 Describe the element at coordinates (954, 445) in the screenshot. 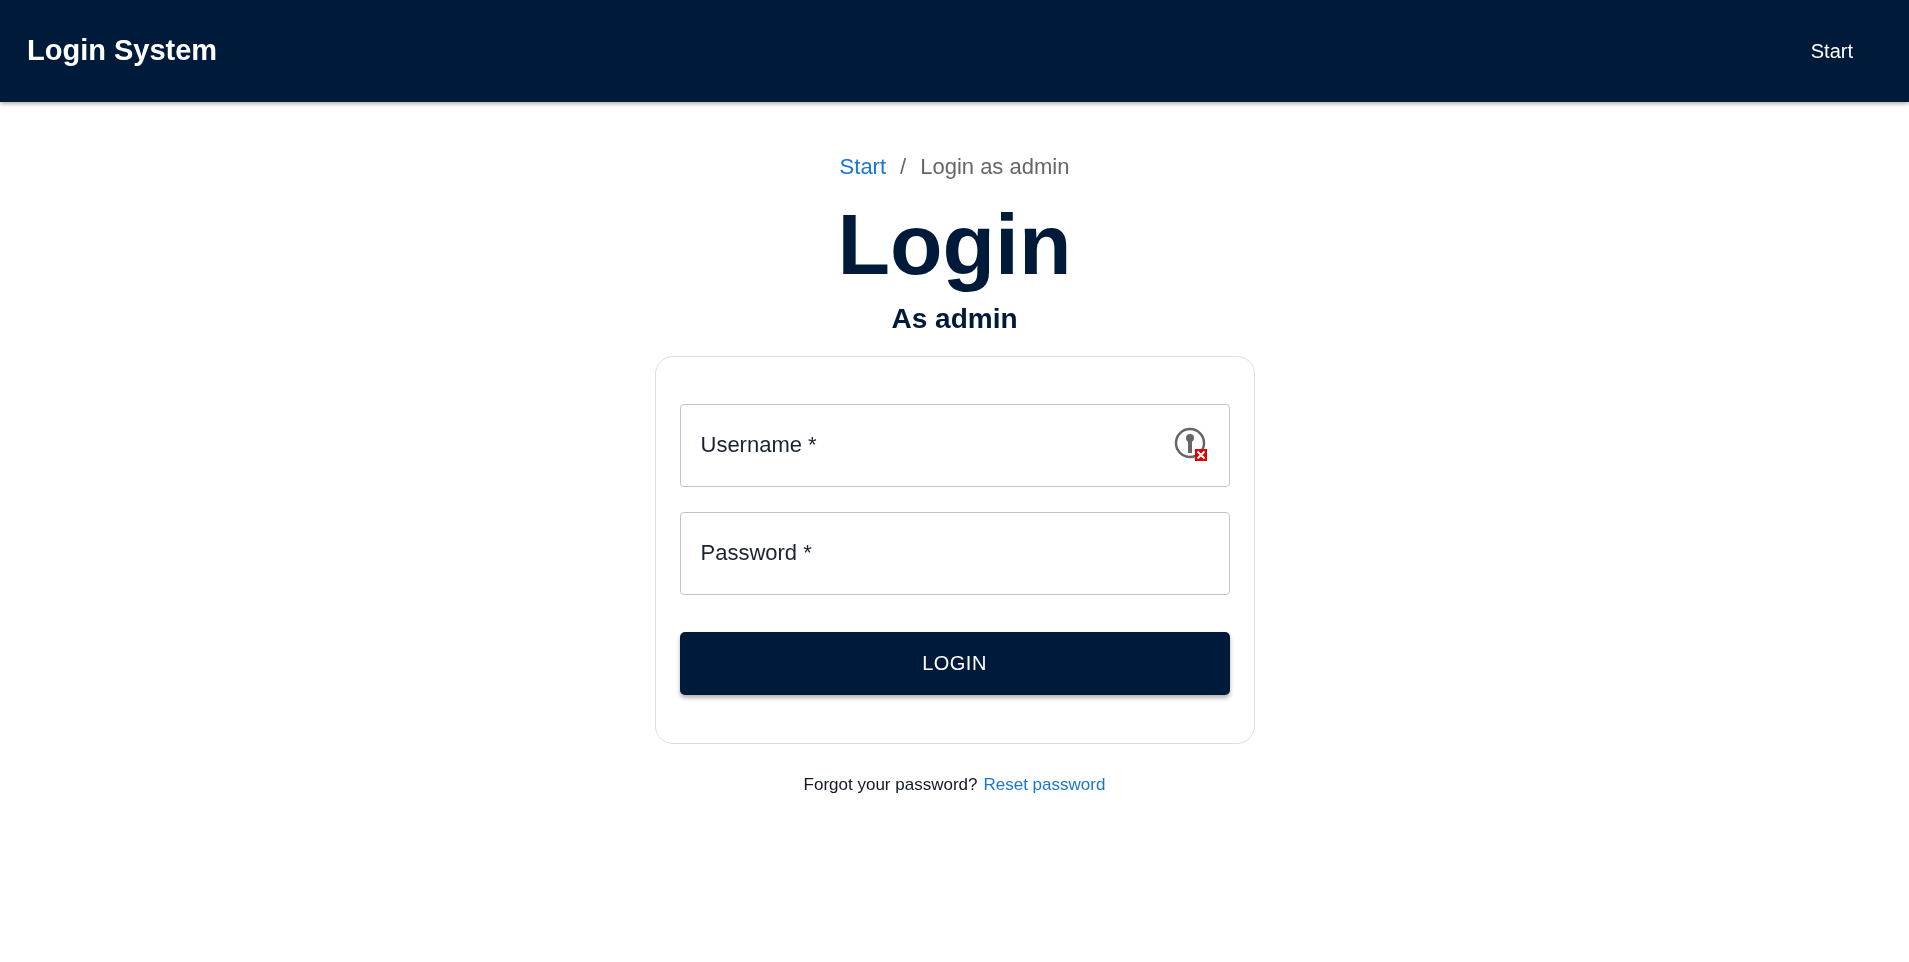

I see `username-field: Username *` at that location.